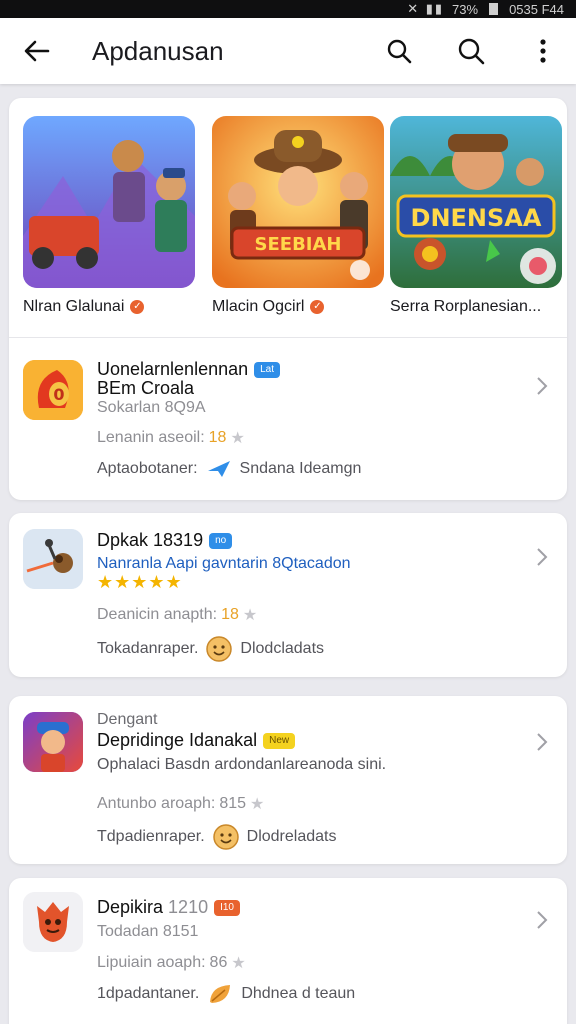 Image resolution: width=576 pixels, height=1024 pixels. I want to click on app-badge: New, so click(279, 741).